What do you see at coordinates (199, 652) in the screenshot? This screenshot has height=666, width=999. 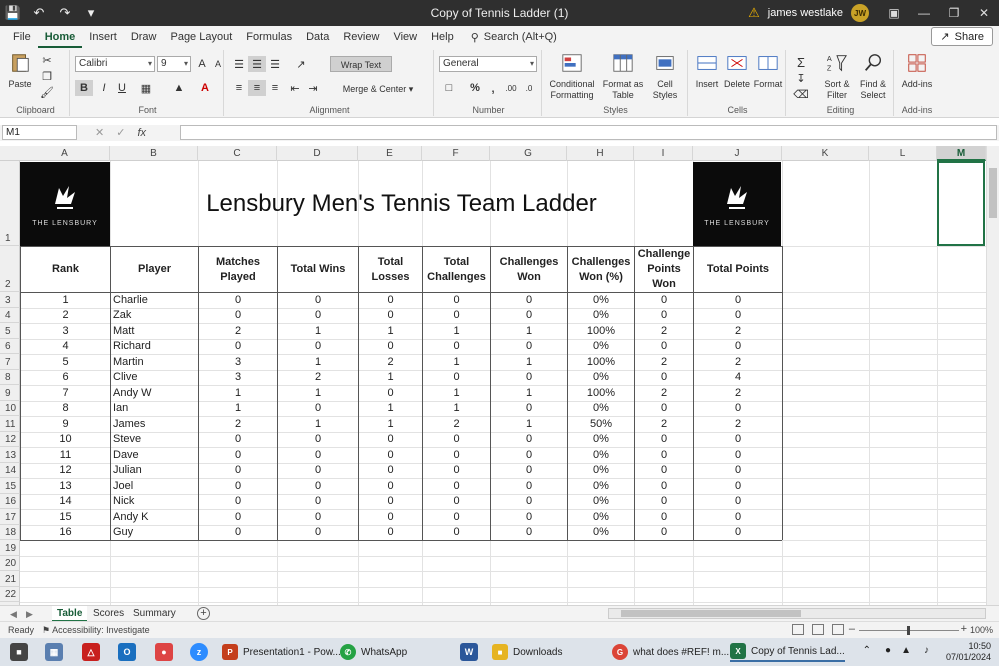 I see `zoom-app-icon: z` at bounding box center [199, 652].